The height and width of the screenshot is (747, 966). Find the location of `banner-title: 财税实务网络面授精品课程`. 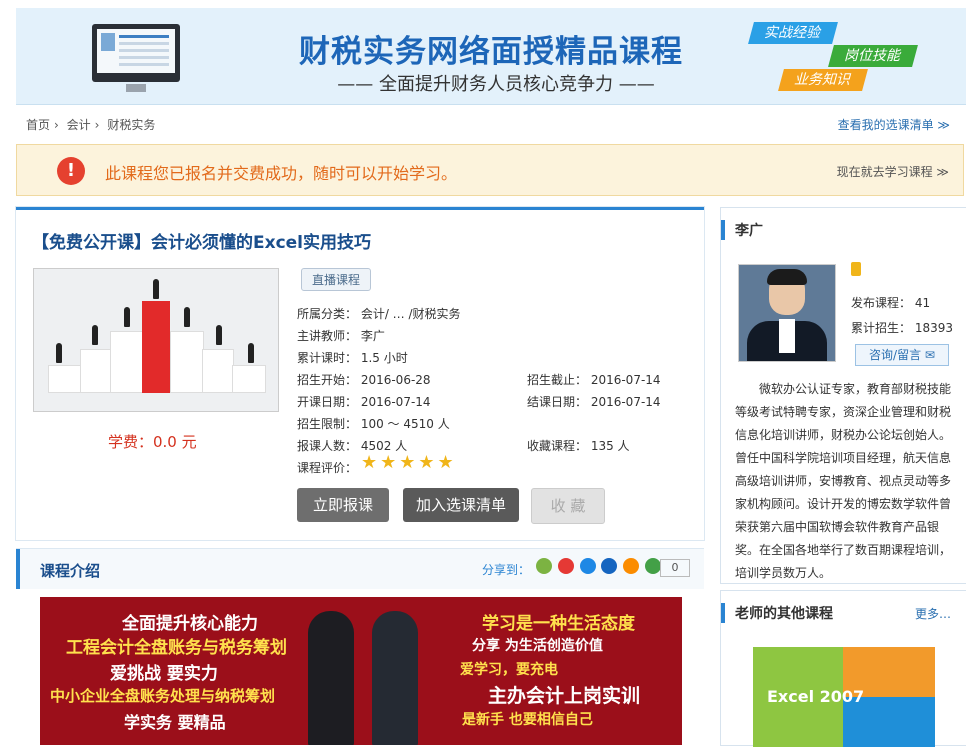

banner-title: 财税实务网络面授精品课程 is located at coordinates (491, 52).